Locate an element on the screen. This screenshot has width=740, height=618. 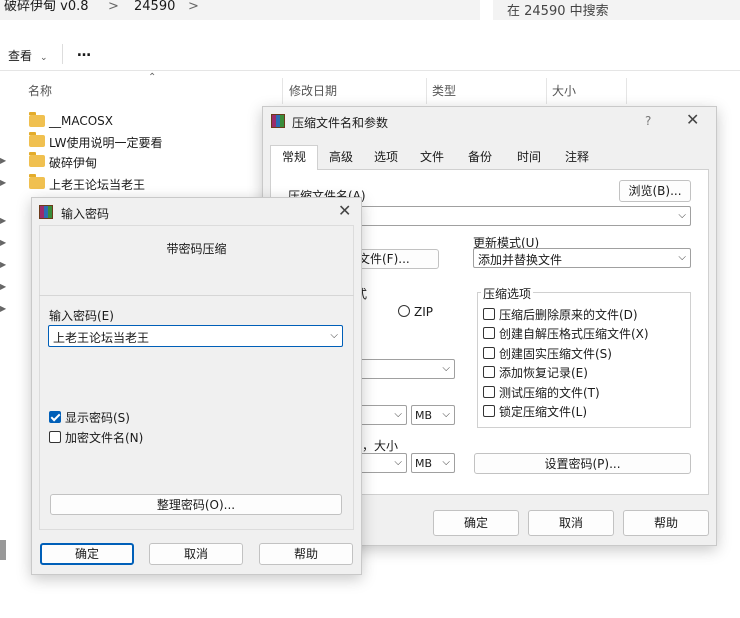
zip-radio is located at coordinates (404, 311).